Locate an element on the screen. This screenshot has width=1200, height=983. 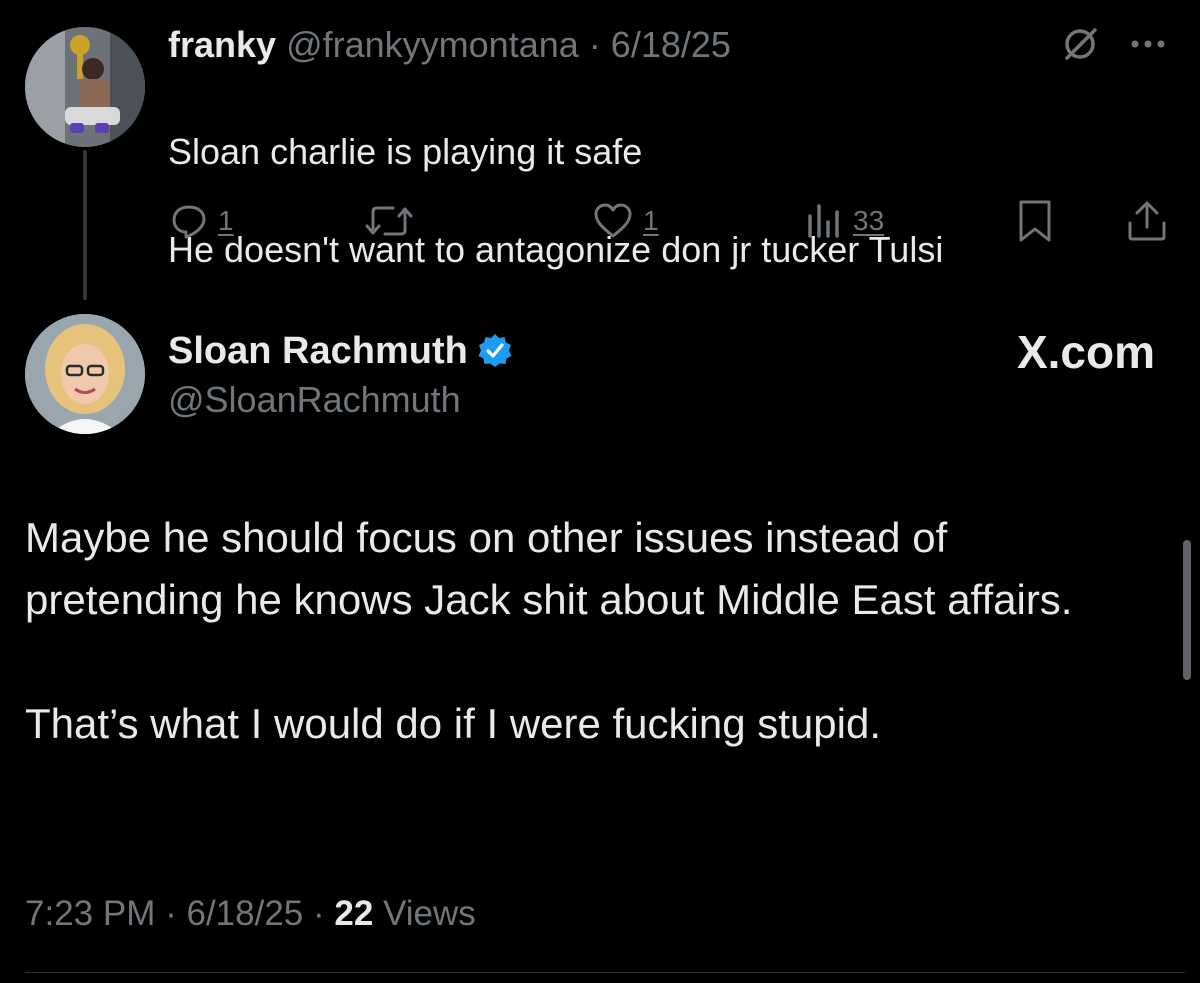
reply-count: 1 is located at coordinates (226, 220).